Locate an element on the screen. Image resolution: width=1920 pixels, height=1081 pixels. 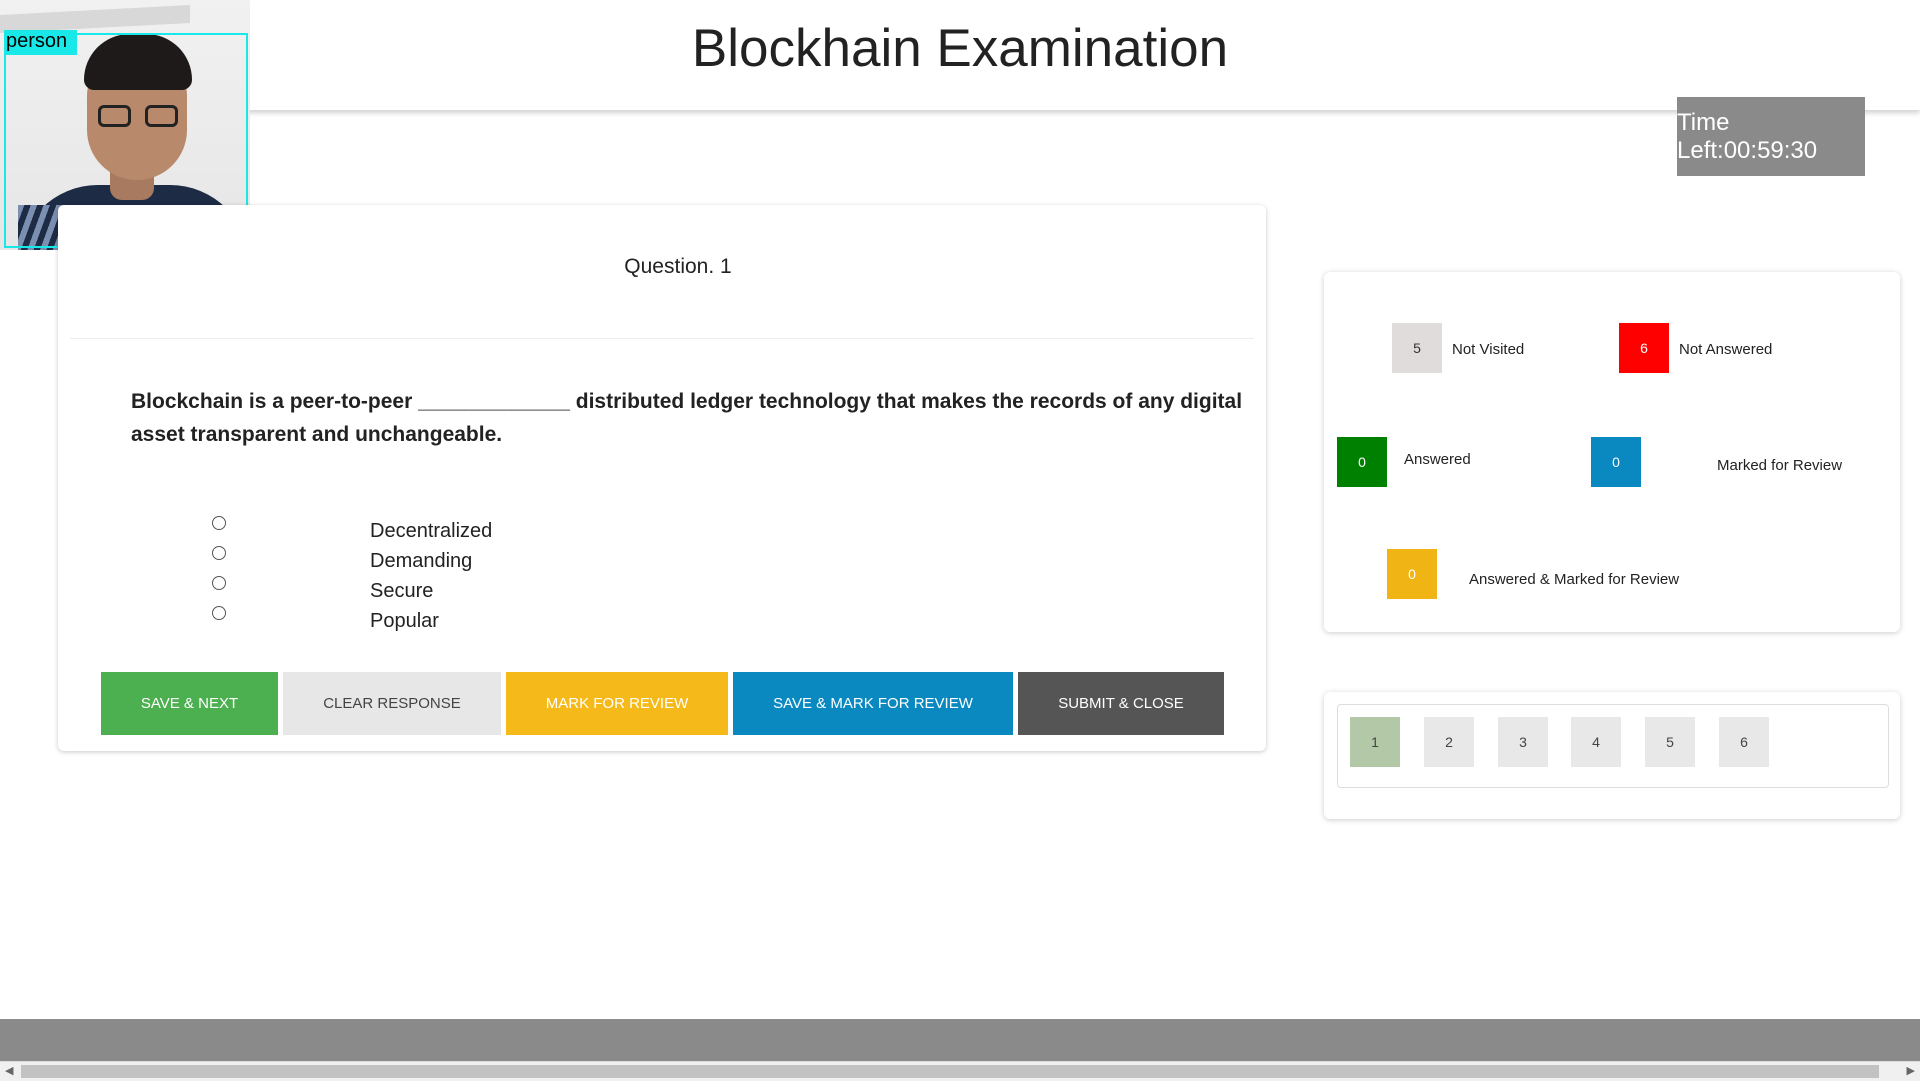
answered-count: 0 is located at coordinates (1362, 462).